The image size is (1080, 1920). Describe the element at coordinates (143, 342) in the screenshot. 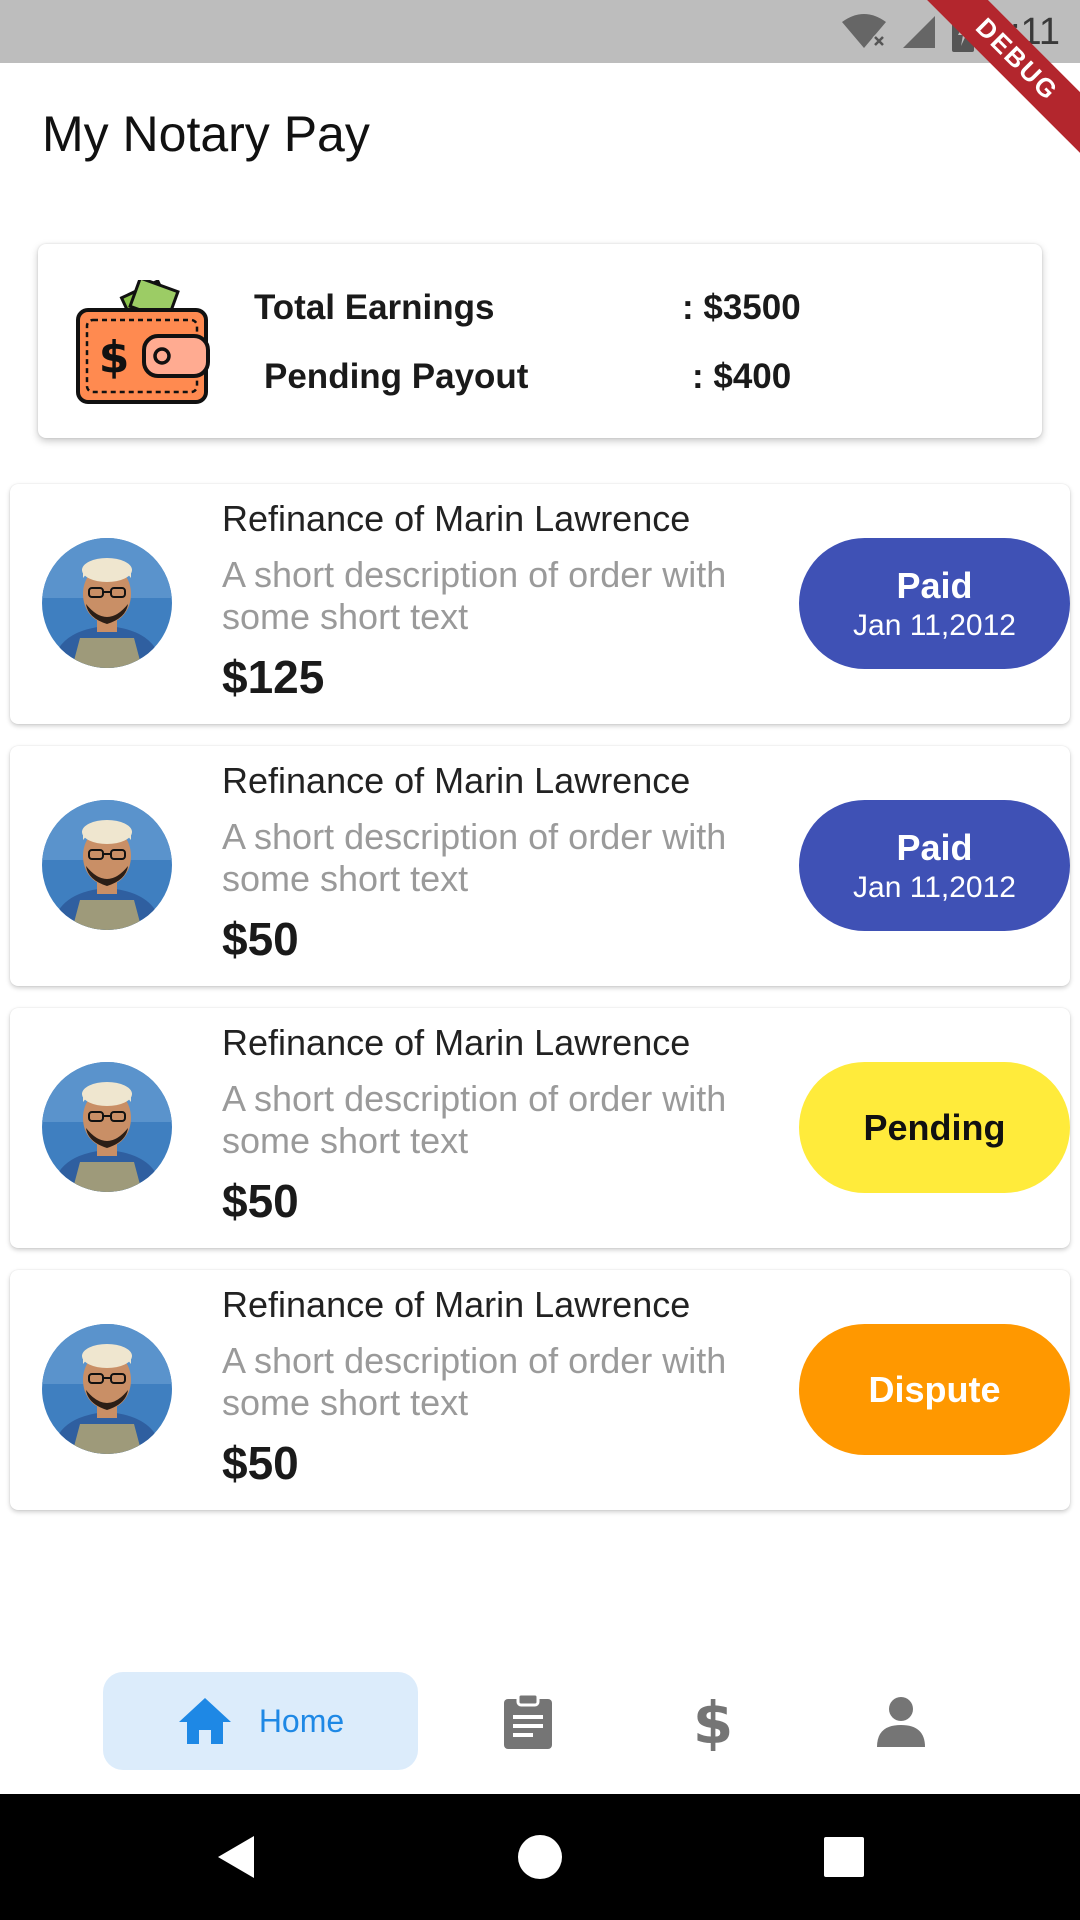

I see `wallet-icon: $` at that location.